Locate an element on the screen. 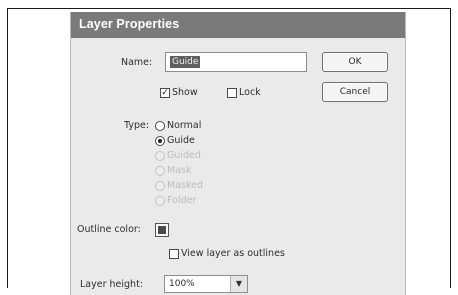 This screenshot has width=458, height=295. outline-color-label: Outline color: is located at coordinates (109, 229).